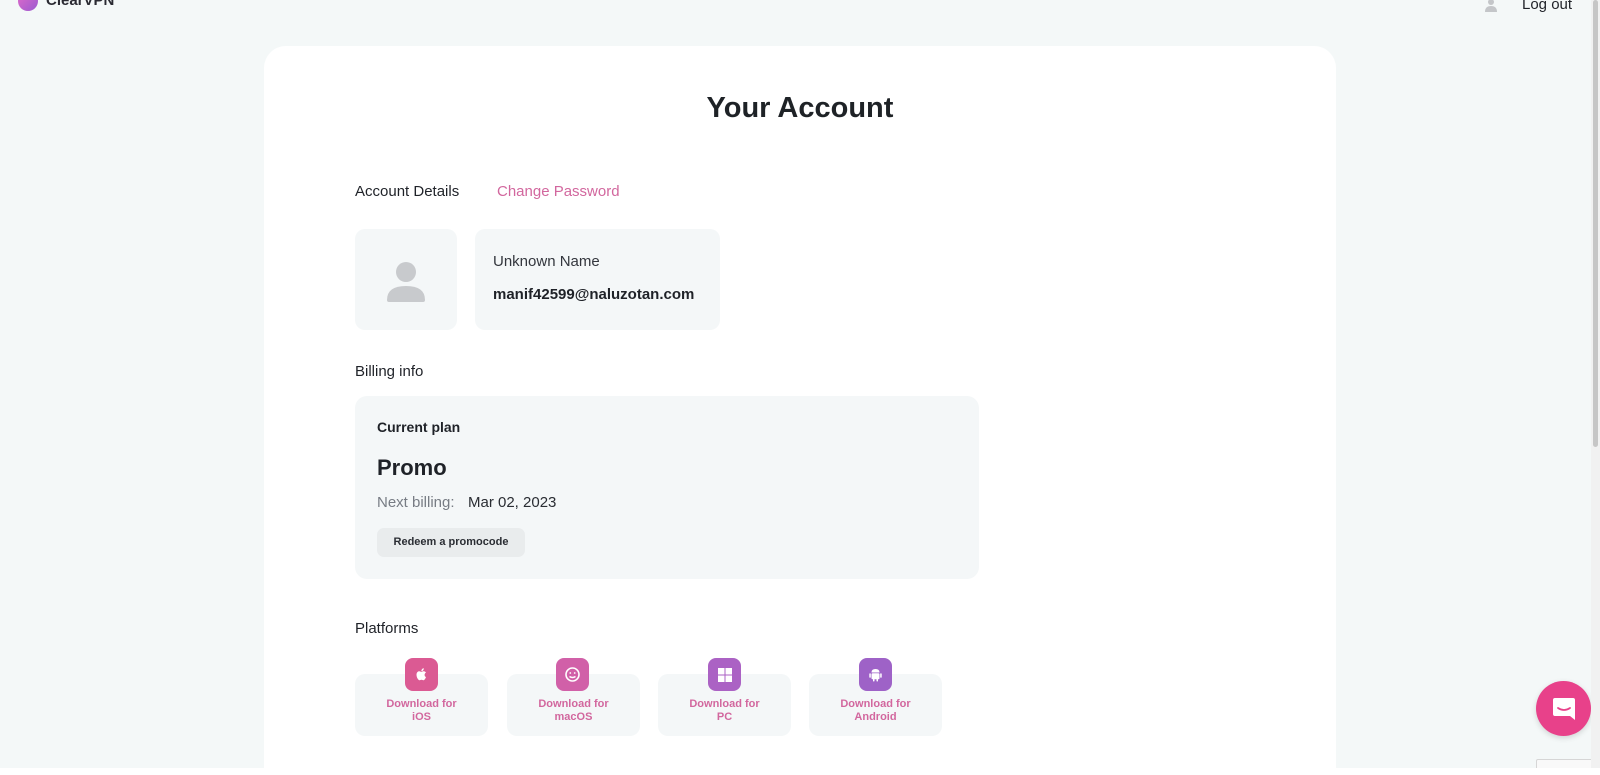 Image resolution: width=1600 pixels, height=775 pixels. What do you see at coordinates (389, 371) in the screenshot?
I see `billing-section-label: Billing info` at bounding box center [389, 371].